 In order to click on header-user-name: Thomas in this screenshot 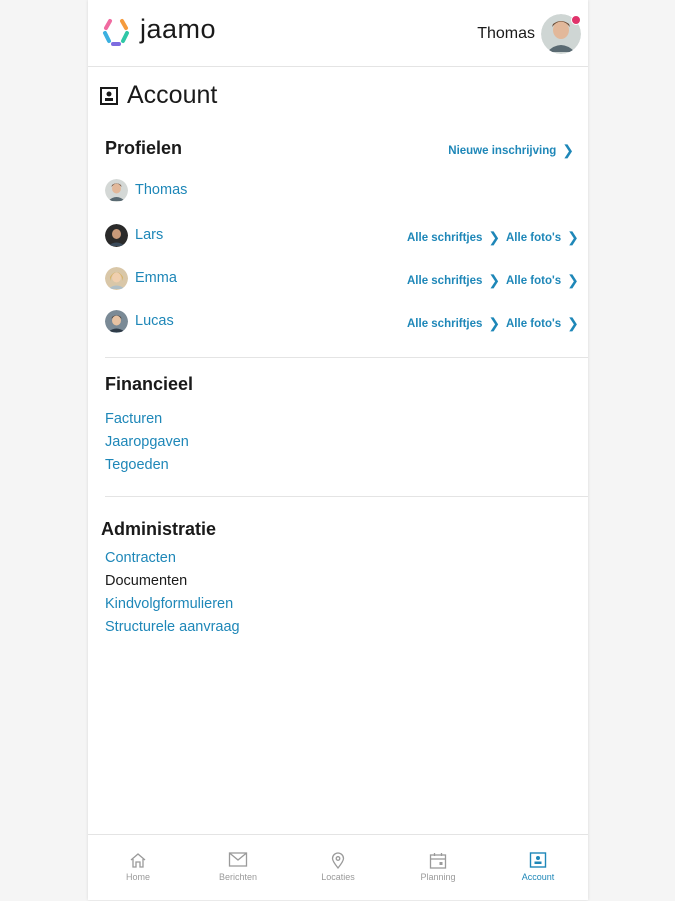, I will do `click(506, 34)`.